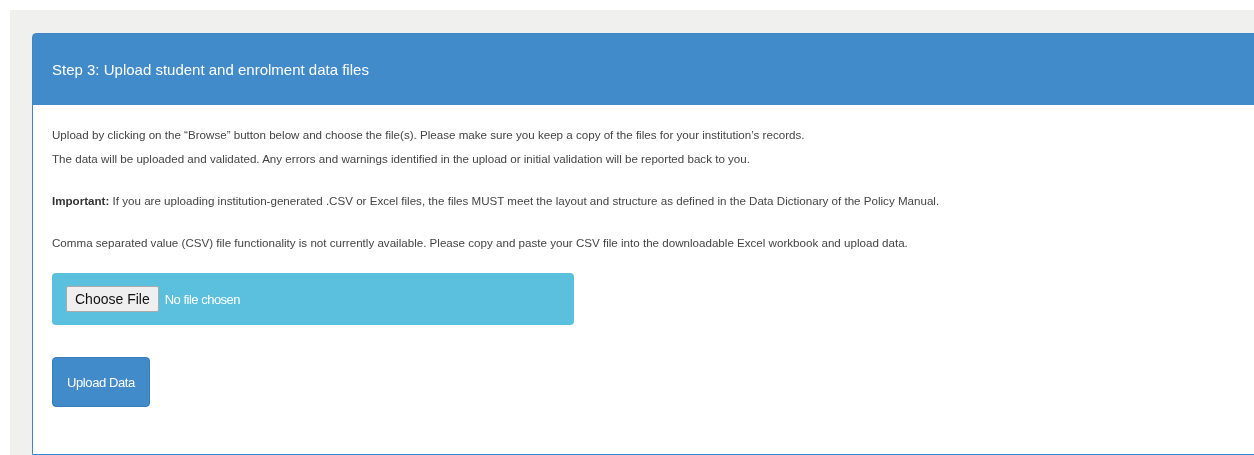 The height and width of the screenshot is (455, 1254). Describe the element at coordinates (313, 299) in the screenshot. I see `file-input: Choose File No file chosen` at that location.